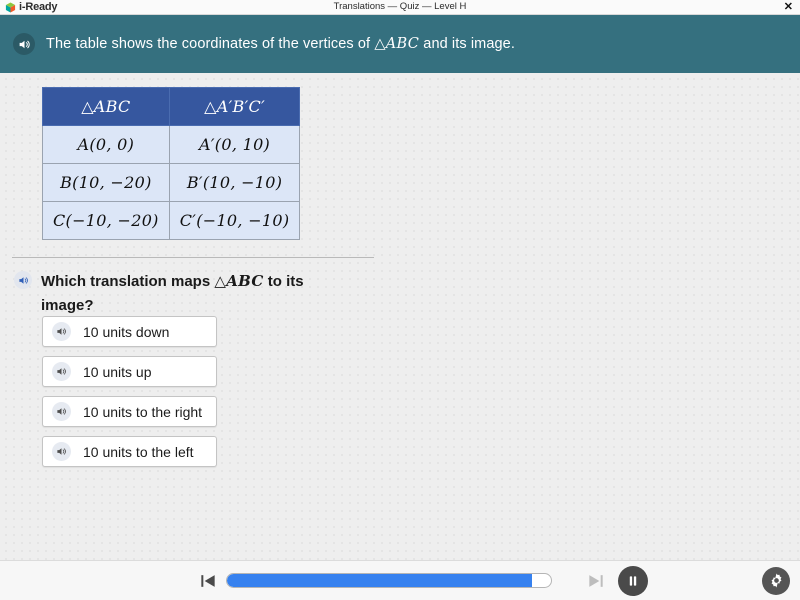  I want to click on answer-option-3: 10 units to the left, so click(130, 451).